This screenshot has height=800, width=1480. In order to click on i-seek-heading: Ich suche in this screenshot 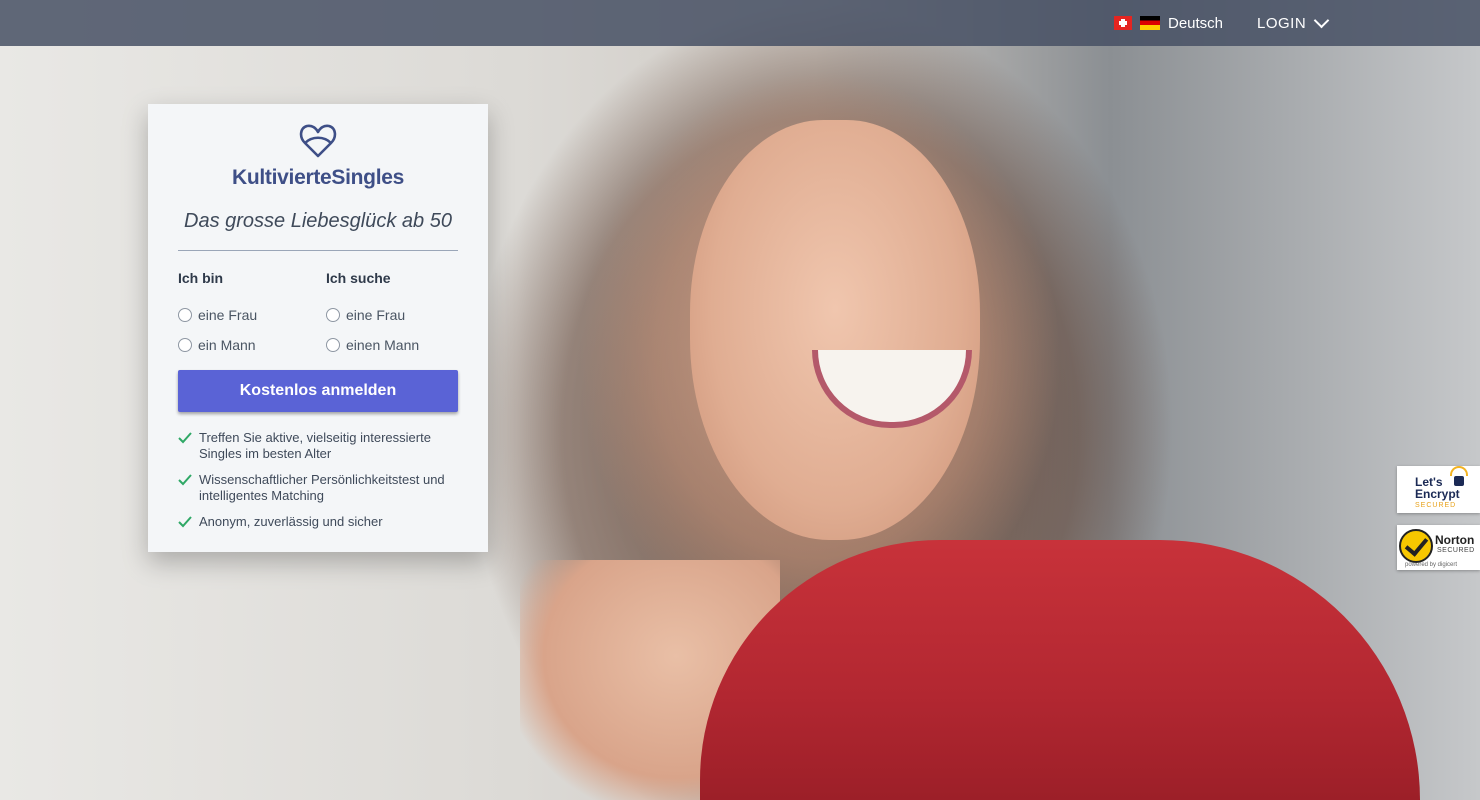, I will do `click(358, 278)`.